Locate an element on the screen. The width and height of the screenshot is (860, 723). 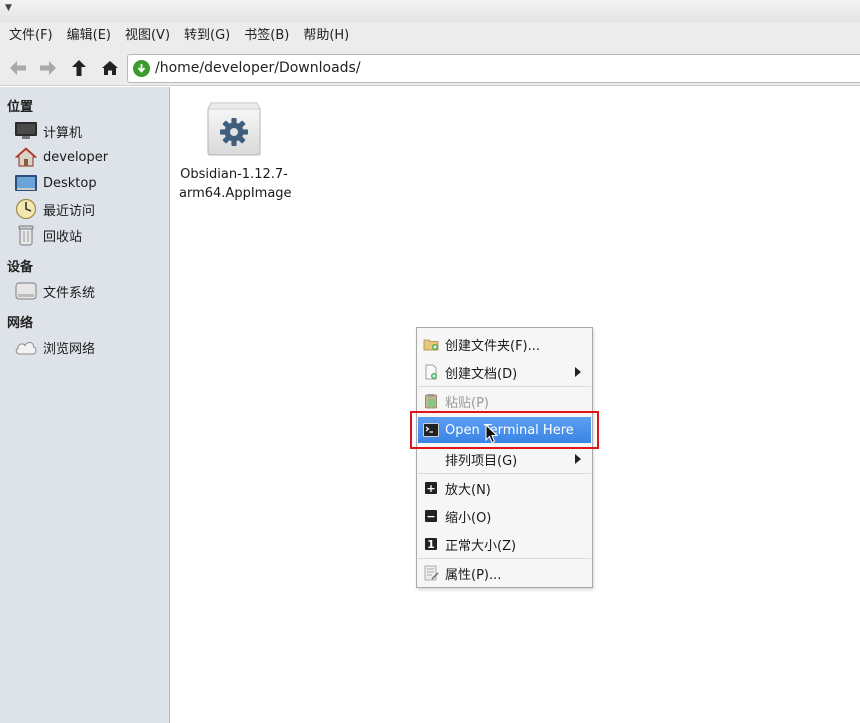
menu-item-label: 缩小(O) is located at coordinates (468, 518).